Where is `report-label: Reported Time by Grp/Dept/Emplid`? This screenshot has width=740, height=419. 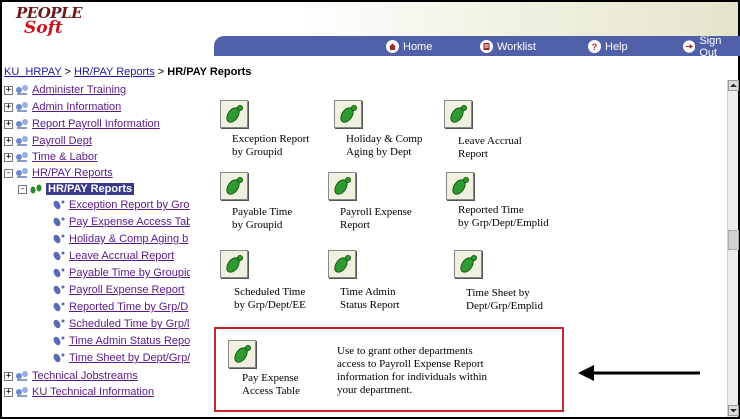
report-label: Reported Time by Grp/Dept/Emplid is located at coordinates (503, 216).